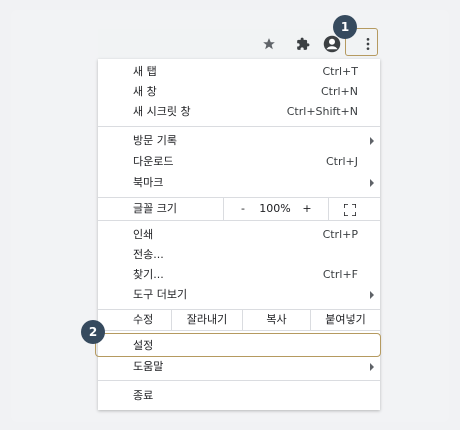 The image size is (460, 430). What do you see at coordinates (345, 320) in the screenshot?
I see `paste-button: 붙여넣기` at bounding box center [345, 320].